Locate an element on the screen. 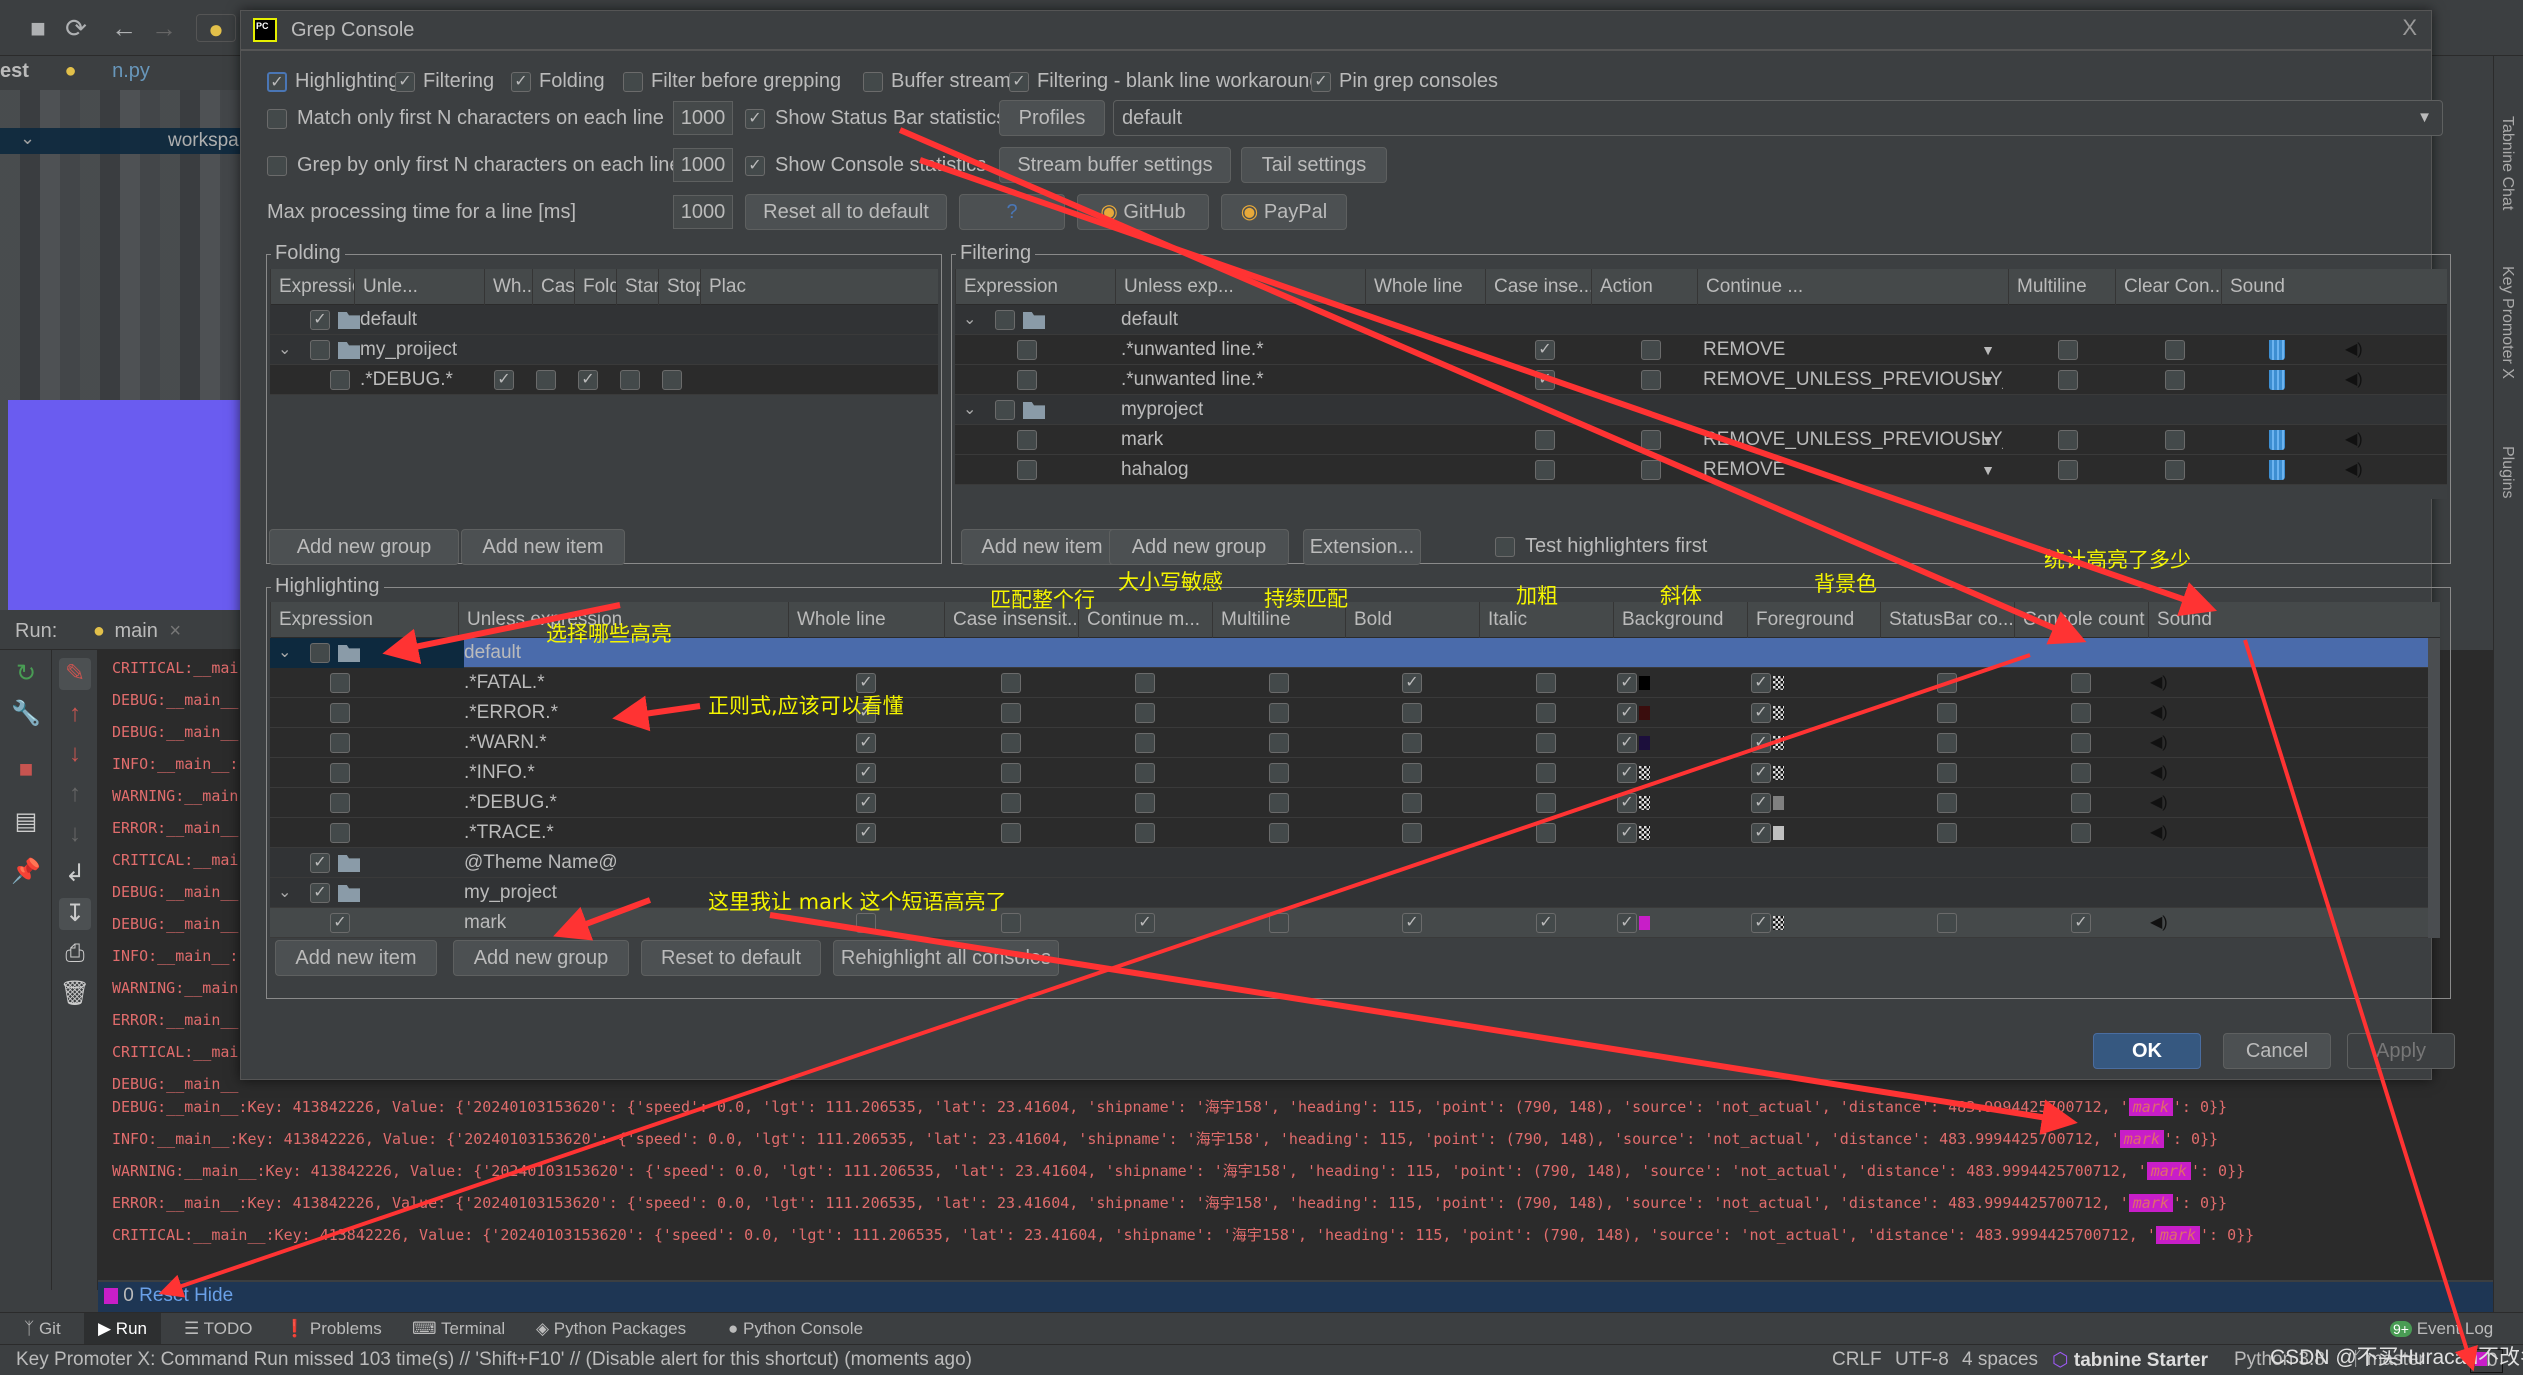 The image size is (2523, 1375). grep-highlight-icon: ✎ is located at coordinates (75, 674).